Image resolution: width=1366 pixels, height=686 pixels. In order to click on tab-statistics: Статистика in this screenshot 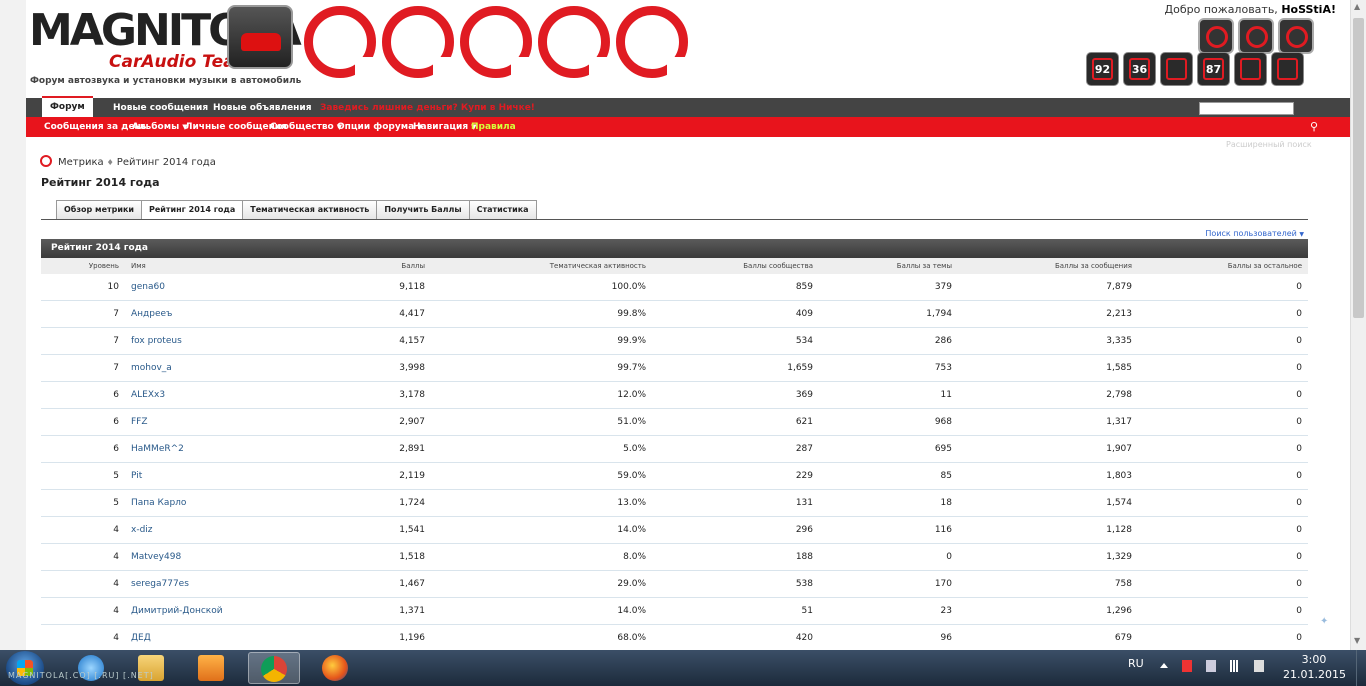, I will do `click(502, 209)`.